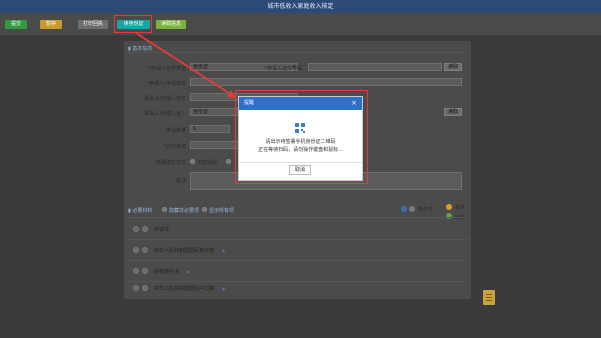 The image size is (601, 338). What do you see at coordinates (297, 250) in the screenshot?
I see `list-item: 中华人民共和国居民身份证 ◆` at bounding box center [297, 250].